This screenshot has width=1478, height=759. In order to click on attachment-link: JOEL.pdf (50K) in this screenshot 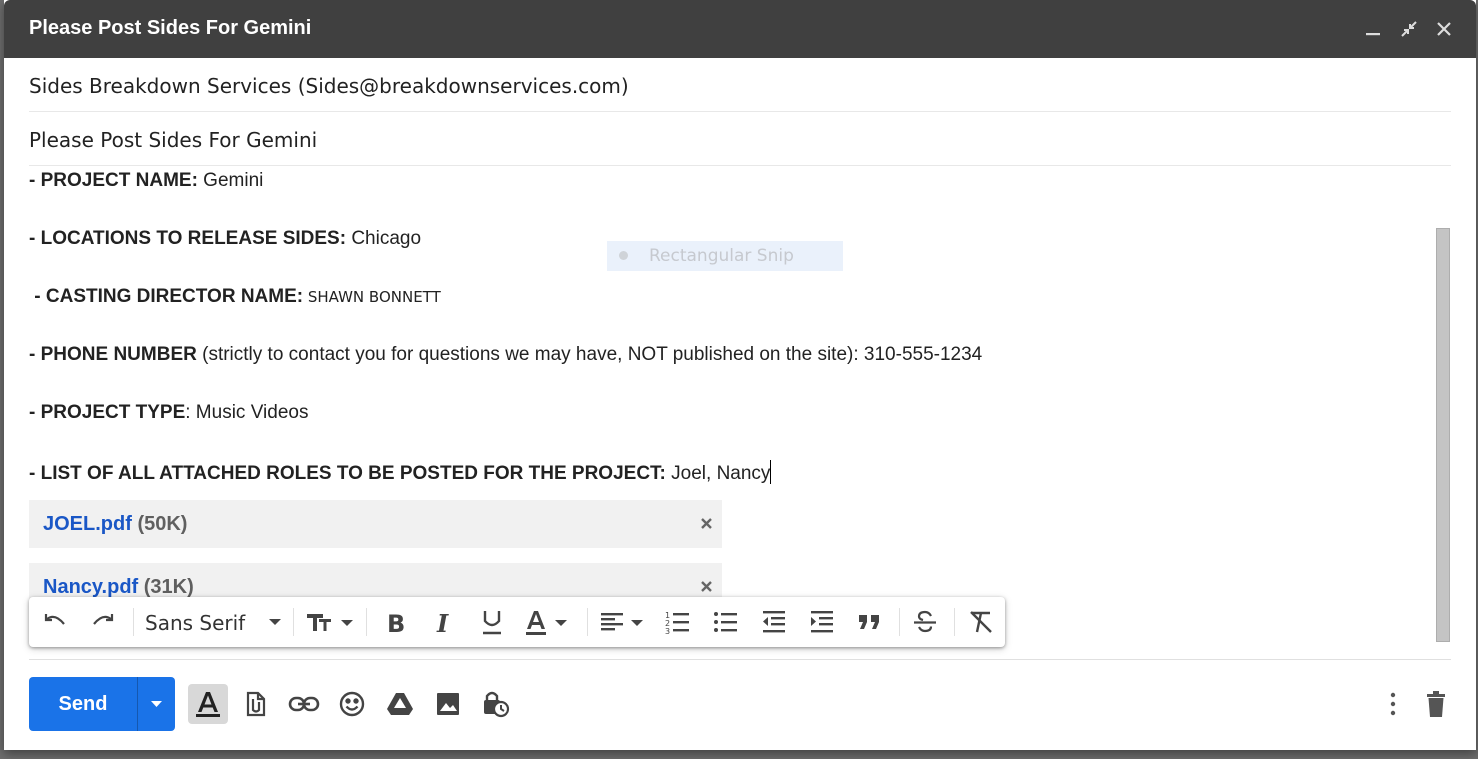, I will do `click(115, 524)`.